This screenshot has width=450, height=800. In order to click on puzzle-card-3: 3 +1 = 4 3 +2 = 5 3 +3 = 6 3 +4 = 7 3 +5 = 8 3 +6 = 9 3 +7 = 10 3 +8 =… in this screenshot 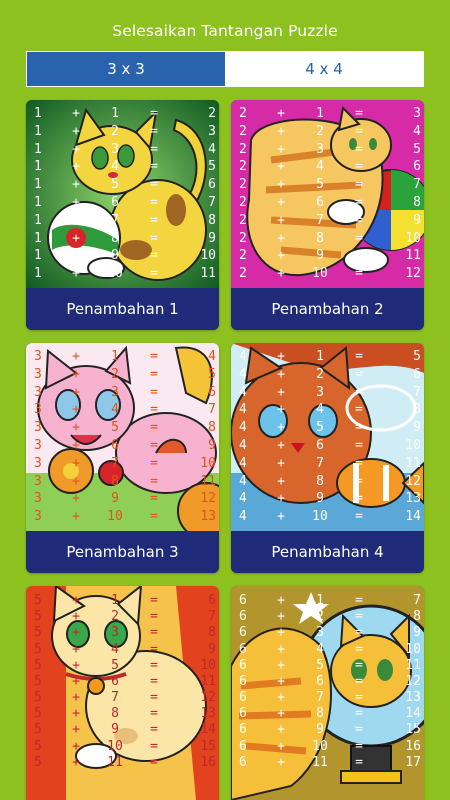, I will do `click(122, 458)`.